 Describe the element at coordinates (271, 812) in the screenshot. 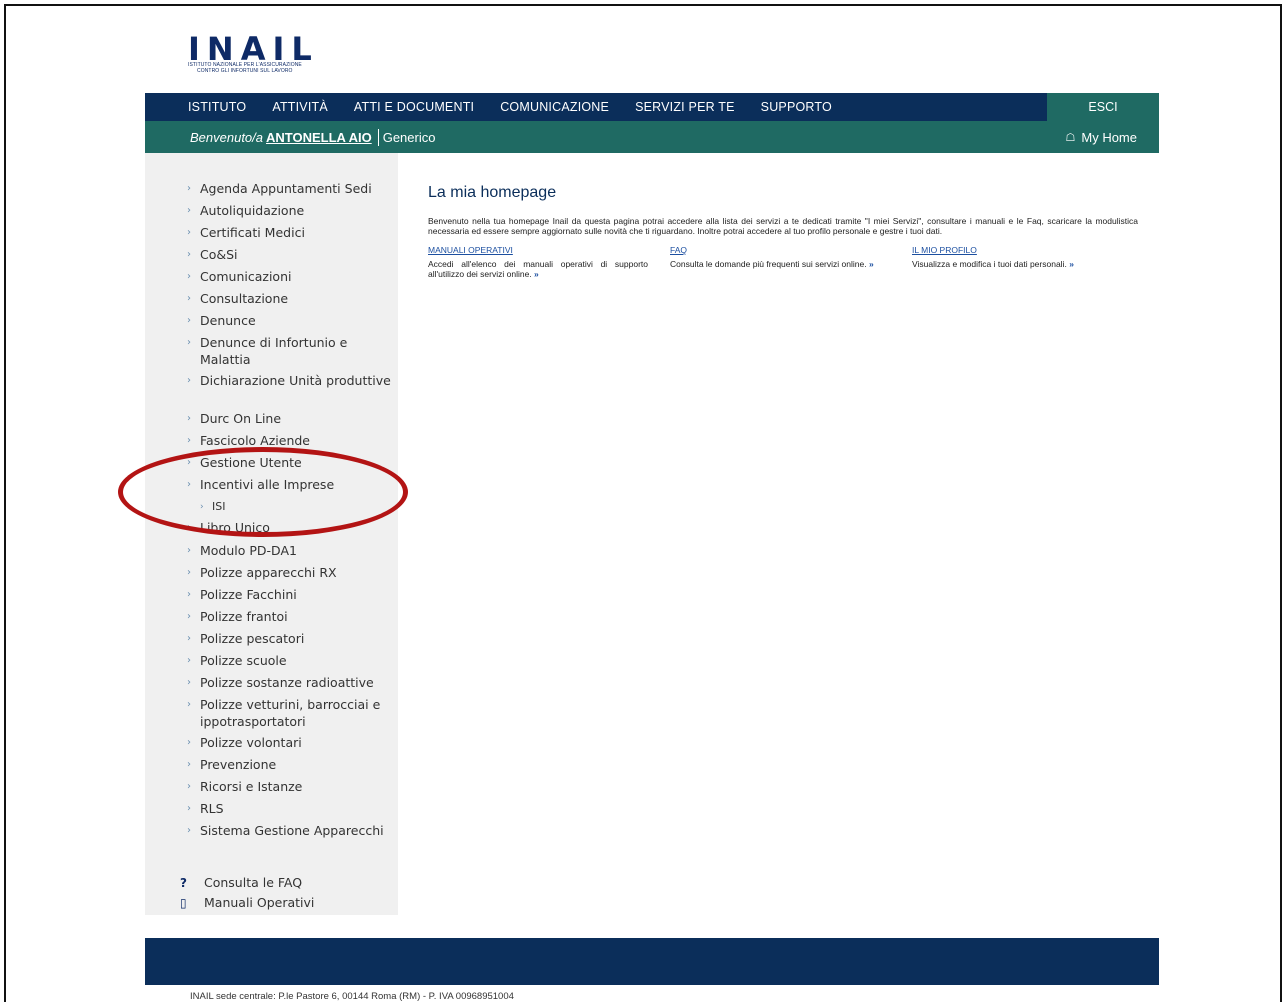

I see `sidebar-item-rls: › RLS` at that location.